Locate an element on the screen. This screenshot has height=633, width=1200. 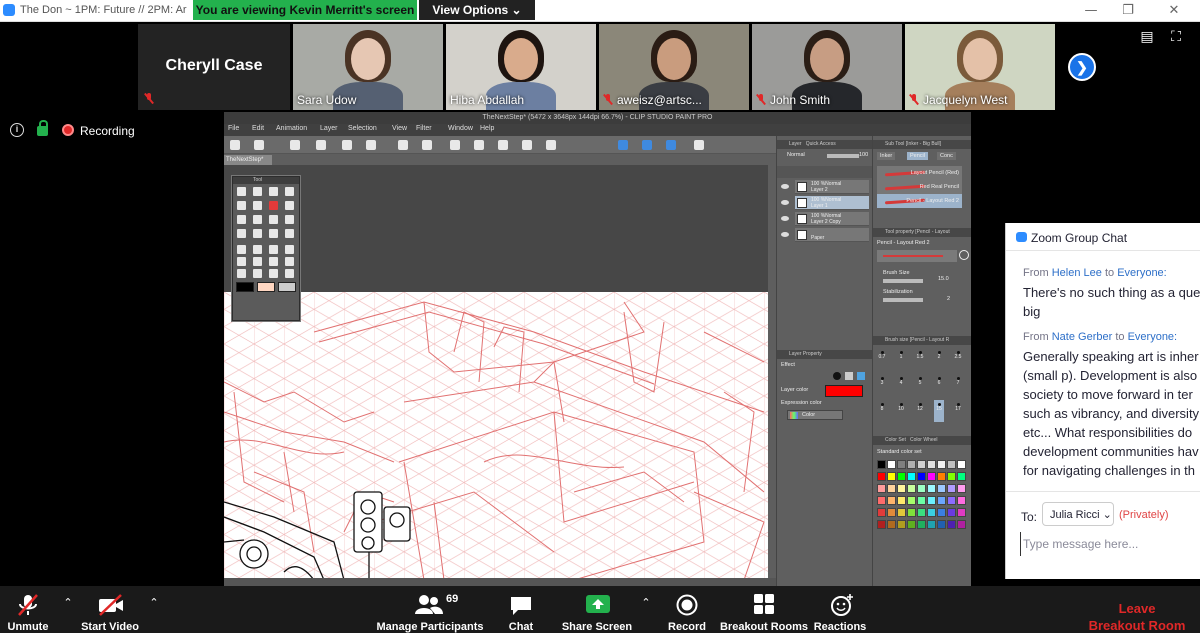
menu-item: Window is located at coordinates (460, 128).